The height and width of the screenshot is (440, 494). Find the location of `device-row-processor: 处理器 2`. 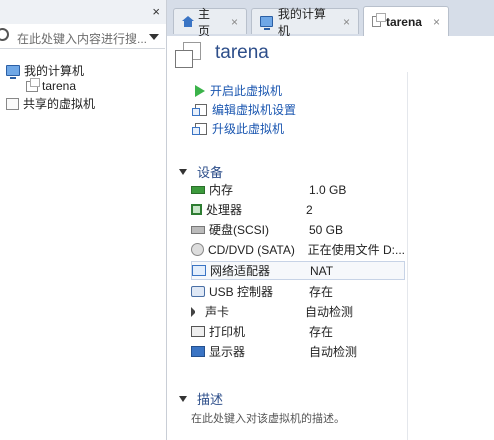

device-row-processor: 处理器 2 is located at coordinates (298, 209).